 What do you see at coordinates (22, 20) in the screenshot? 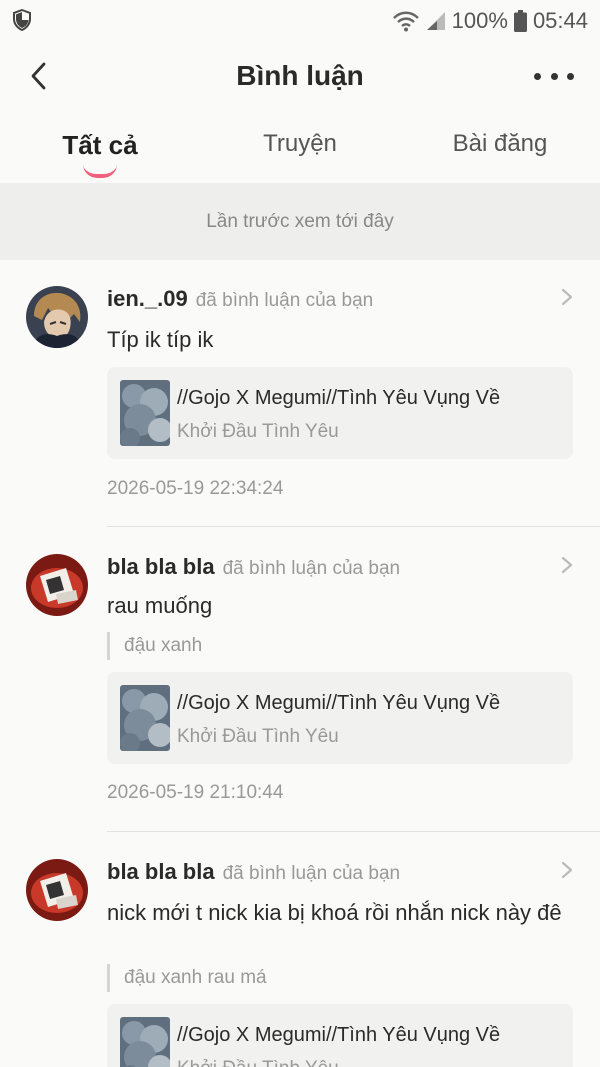
I see `shield-icon` at bounding box center [22, 20].